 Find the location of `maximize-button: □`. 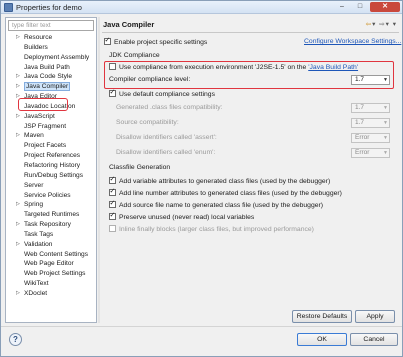

maximize-button: □ is located at coordinates (360, 7).